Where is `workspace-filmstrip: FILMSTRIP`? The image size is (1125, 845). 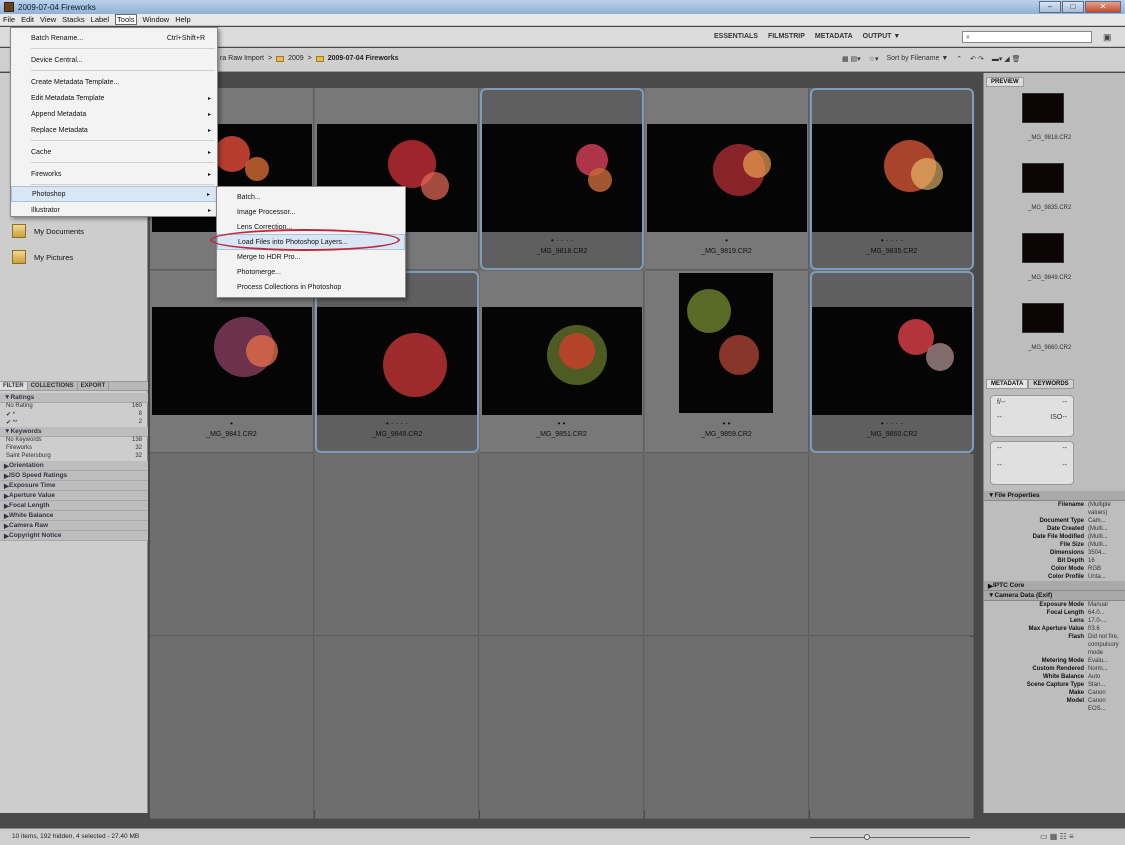 workspace-filmstrip: FILMSTRIP is located at coordinates (786, 36).